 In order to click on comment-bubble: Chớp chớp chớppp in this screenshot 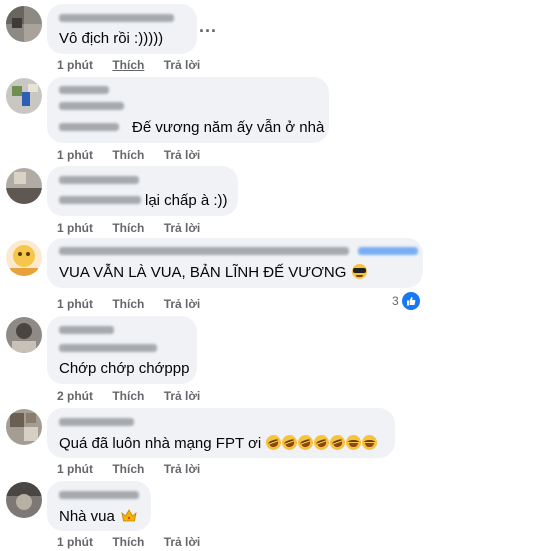, I will do `click(122, 350)`.